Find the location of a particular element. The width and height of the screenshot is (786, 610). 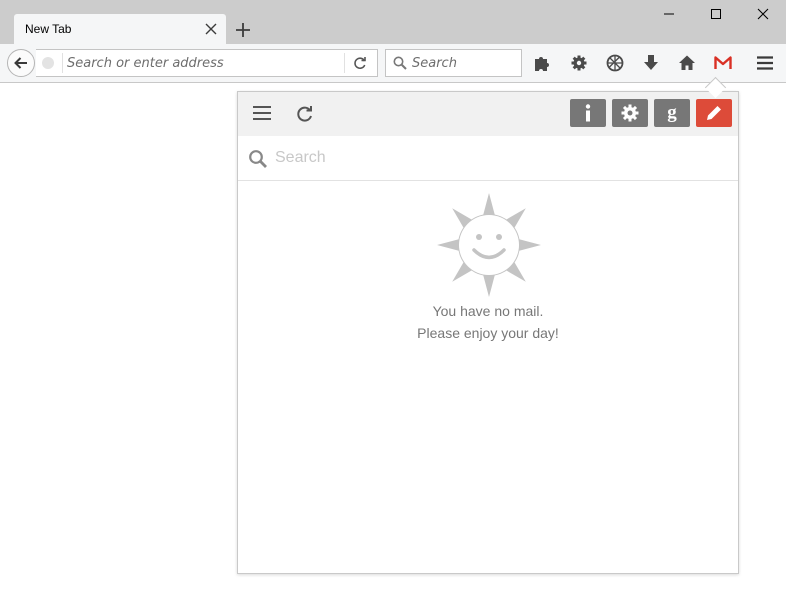

minimize-icon is located at coordinates (669, 14).